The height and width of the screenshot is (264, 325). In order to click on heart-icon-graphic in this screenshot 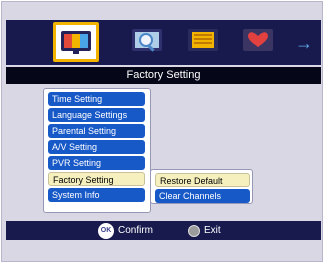, I will do `click(258, 40)`.